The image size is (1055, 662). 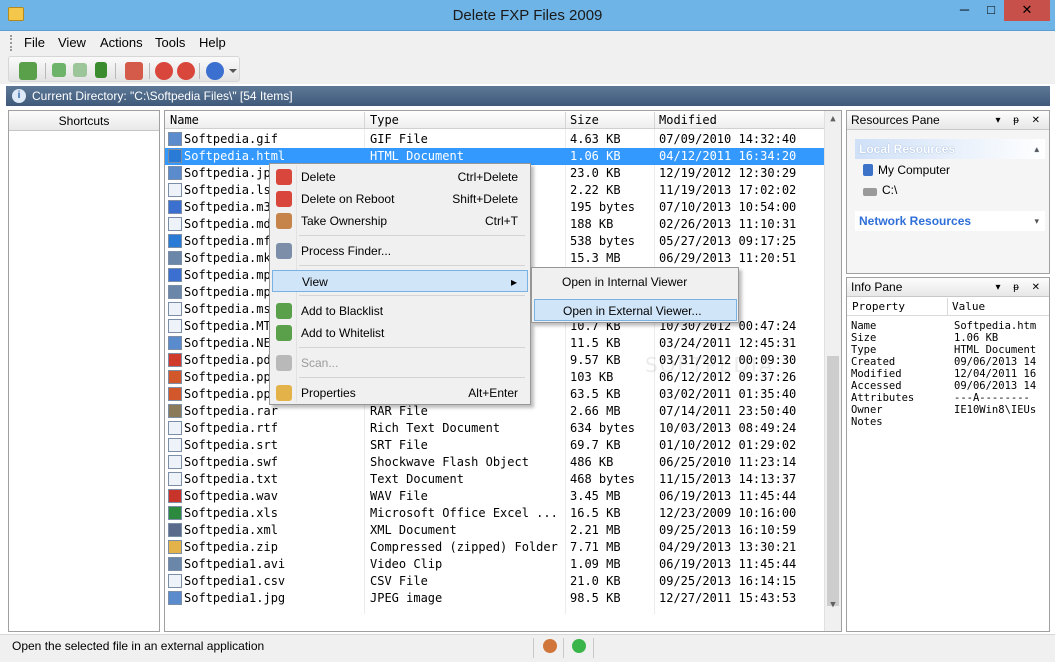 What do you see at coordinates (212, 42) in the screenshot?
I see `menu-help: Help` at bounding box center [212, 42].